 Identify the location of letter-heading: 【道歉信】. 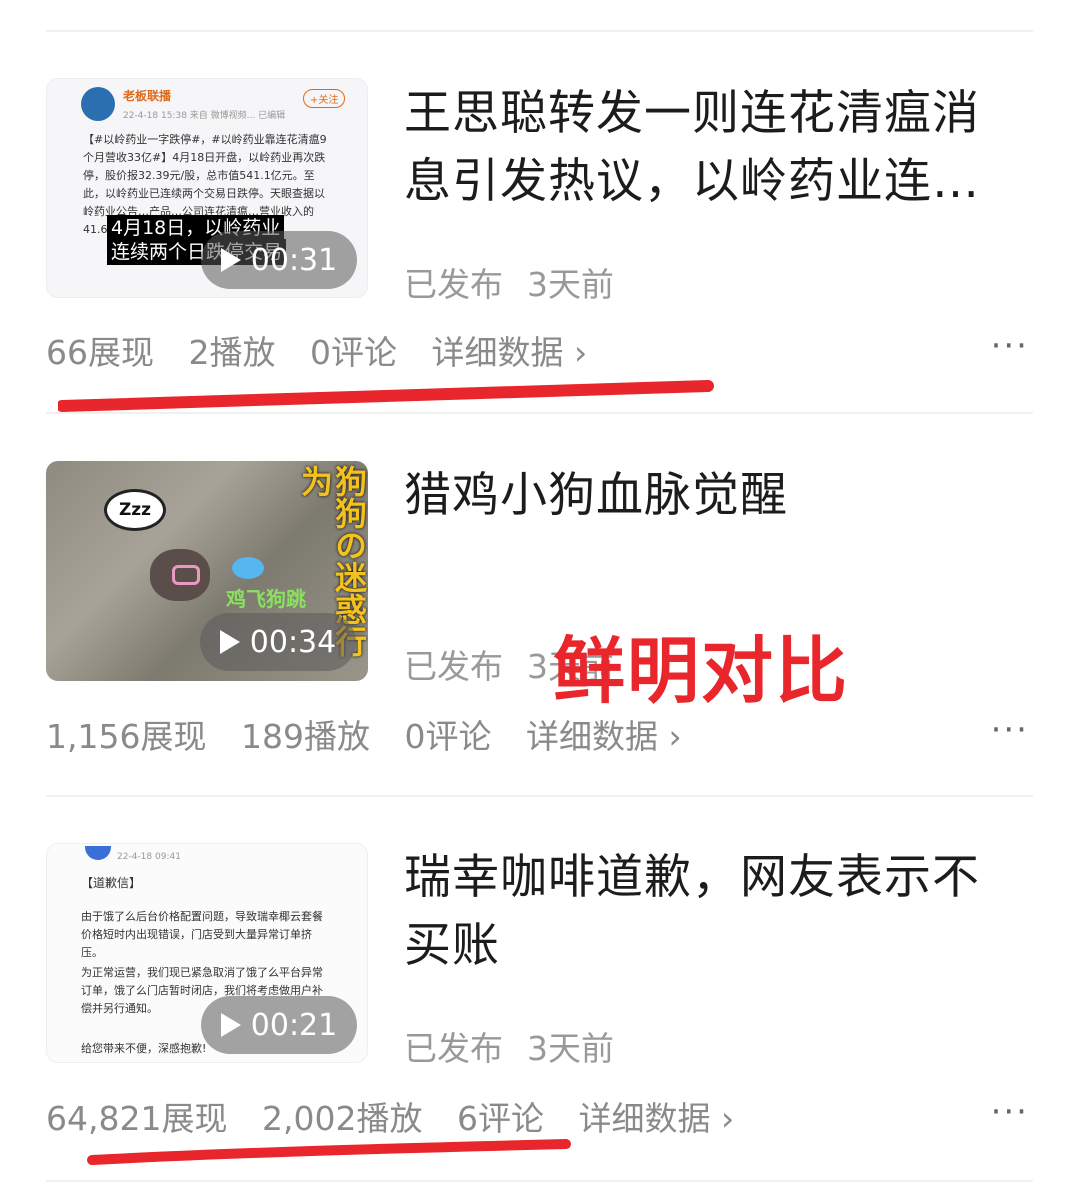
(111, 883).